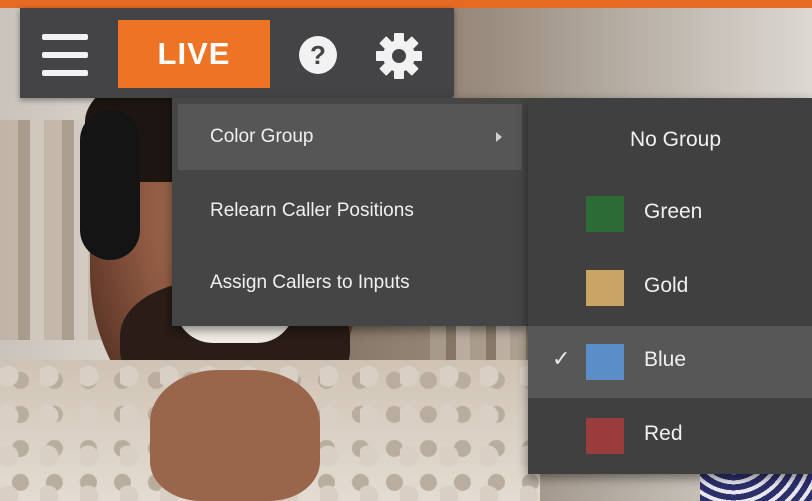 The image size is (812, 501). Describe the element at coordinates (65, 55) in the screenshot. I see `hamburger-menu-icon` at that location.